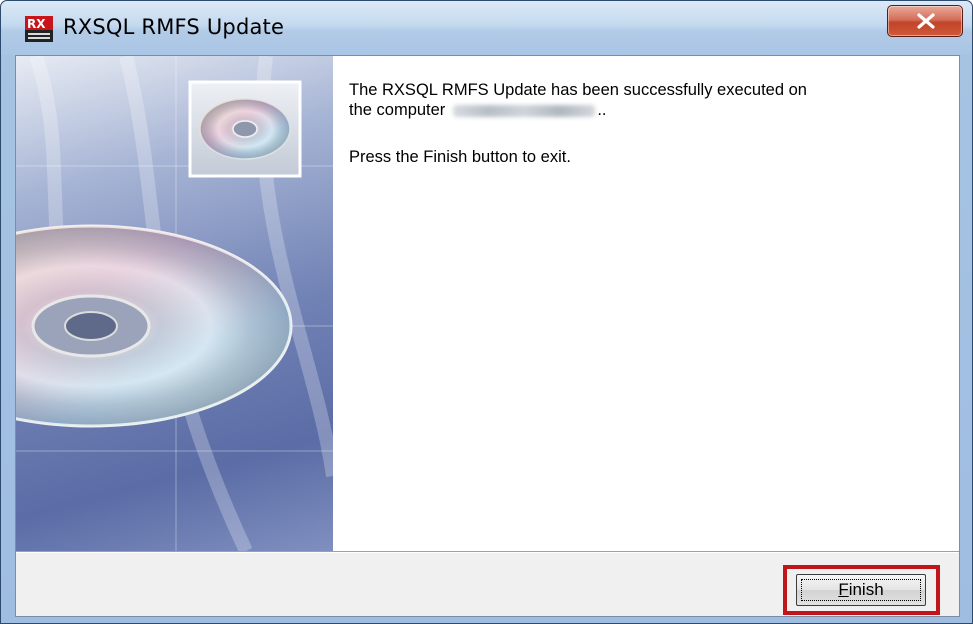  I want to click on button-bar: Finish, so click(487, 584).